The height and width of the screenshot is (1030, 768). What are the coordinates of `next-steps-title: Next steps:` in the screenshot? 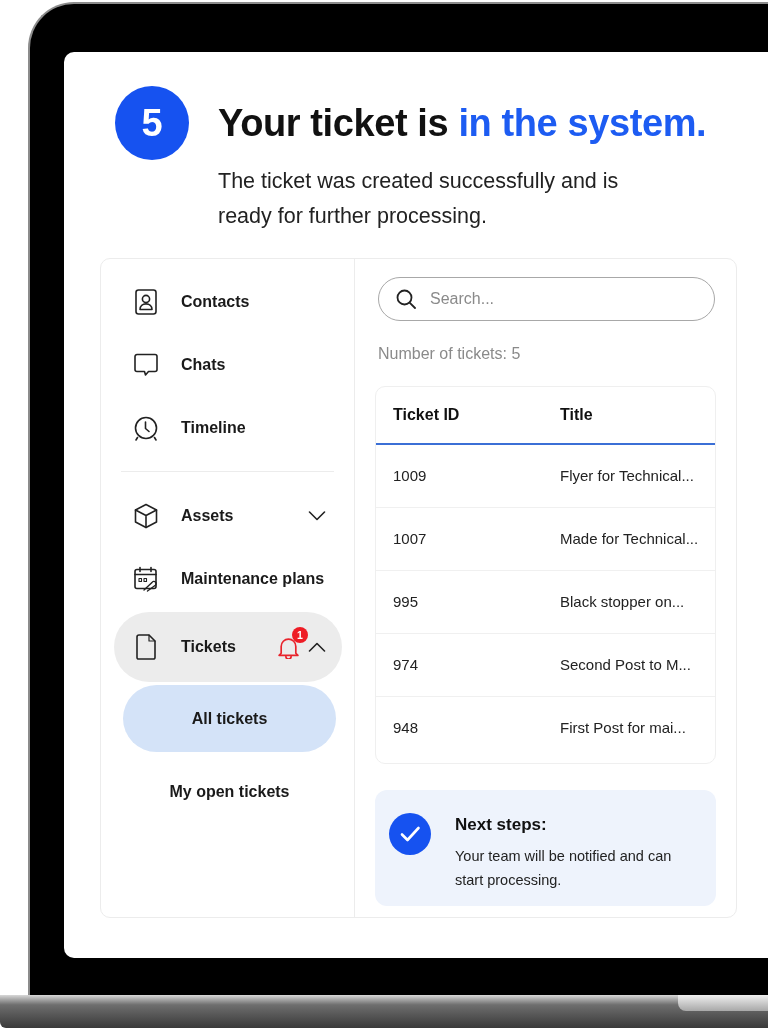 It's located at (501, 825).